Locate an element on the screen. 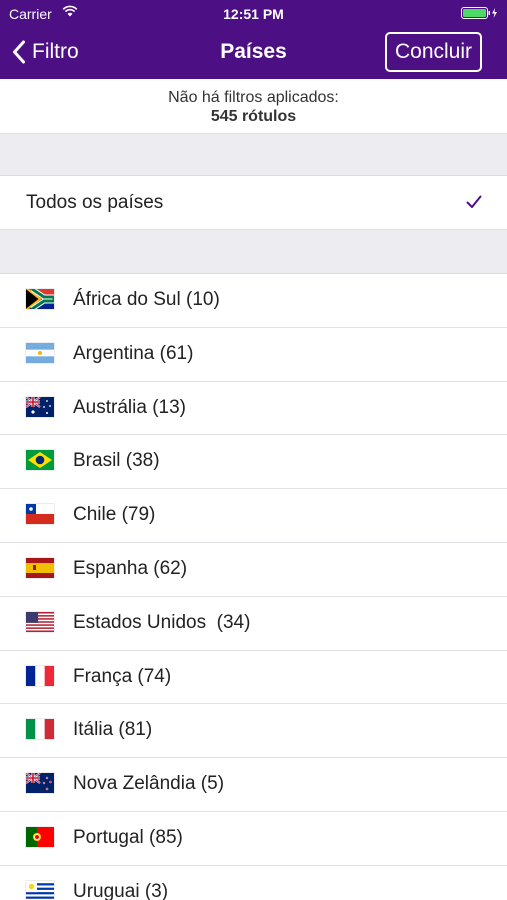 This screenshot has width=507, height=900. country-row-uruguay: Uruguai (3) is located at coordinates (253, 882).